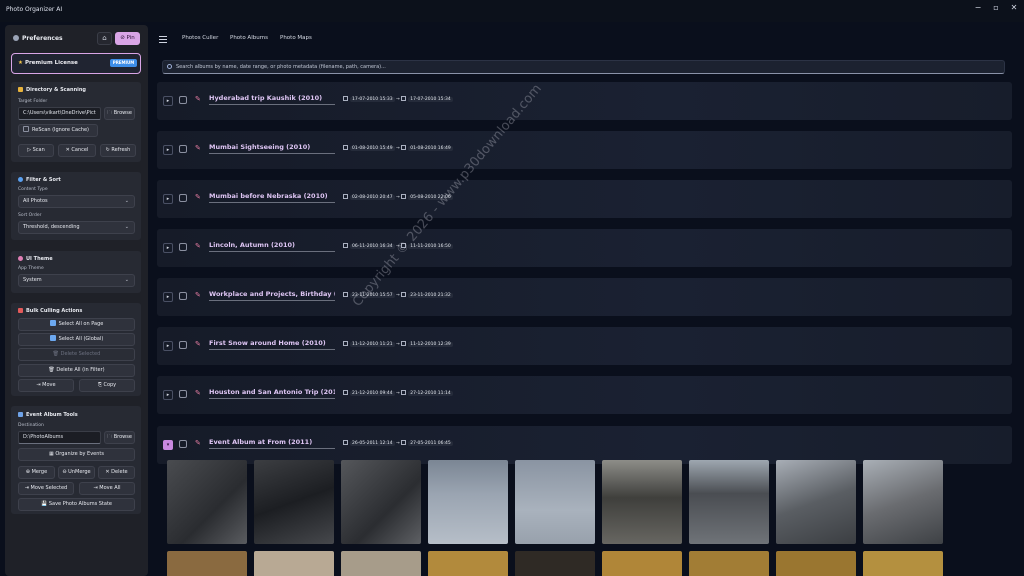 Image resolution: width=1024 pixels, height=576 pixels. Describe the element at coordinates (76, 504) in the screenshot. I see `save-state-button: 💾 Save Photo Albums State` at that location.